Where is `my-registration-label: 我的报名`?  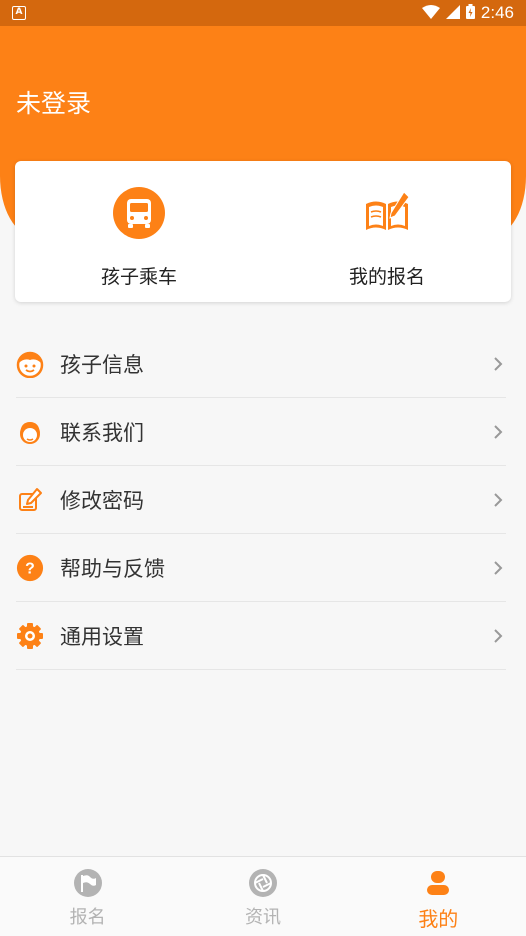
my-registration-label: 我的报名 is located at coordinates (386, 277).